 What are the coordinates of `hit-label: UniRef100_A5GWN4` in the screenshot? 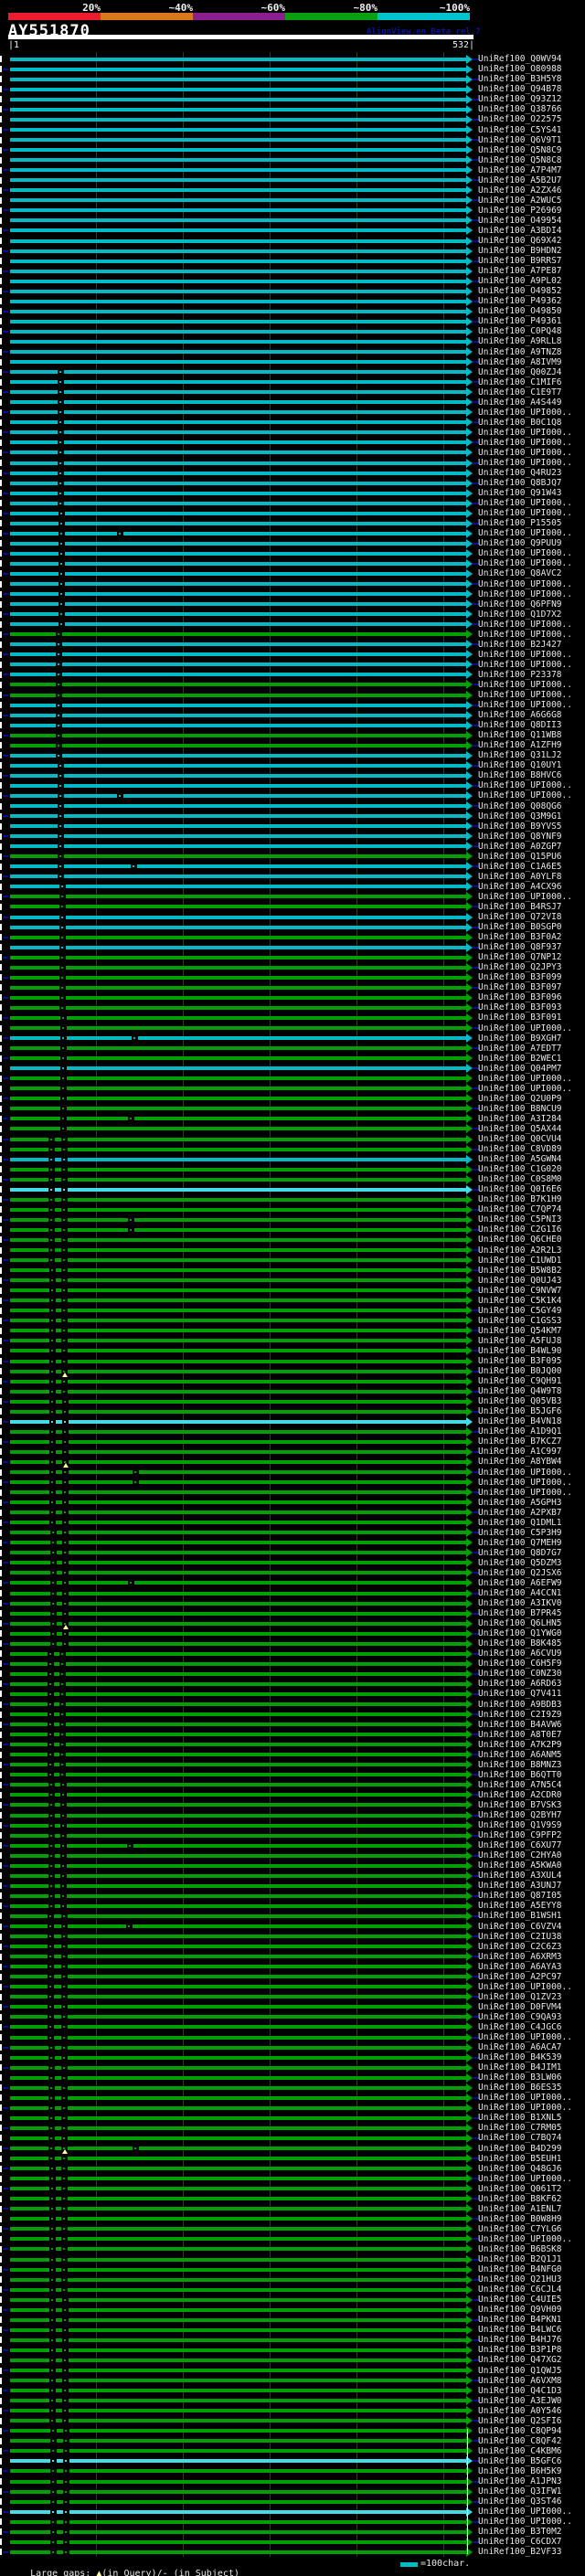 It's located at (520, 1159).